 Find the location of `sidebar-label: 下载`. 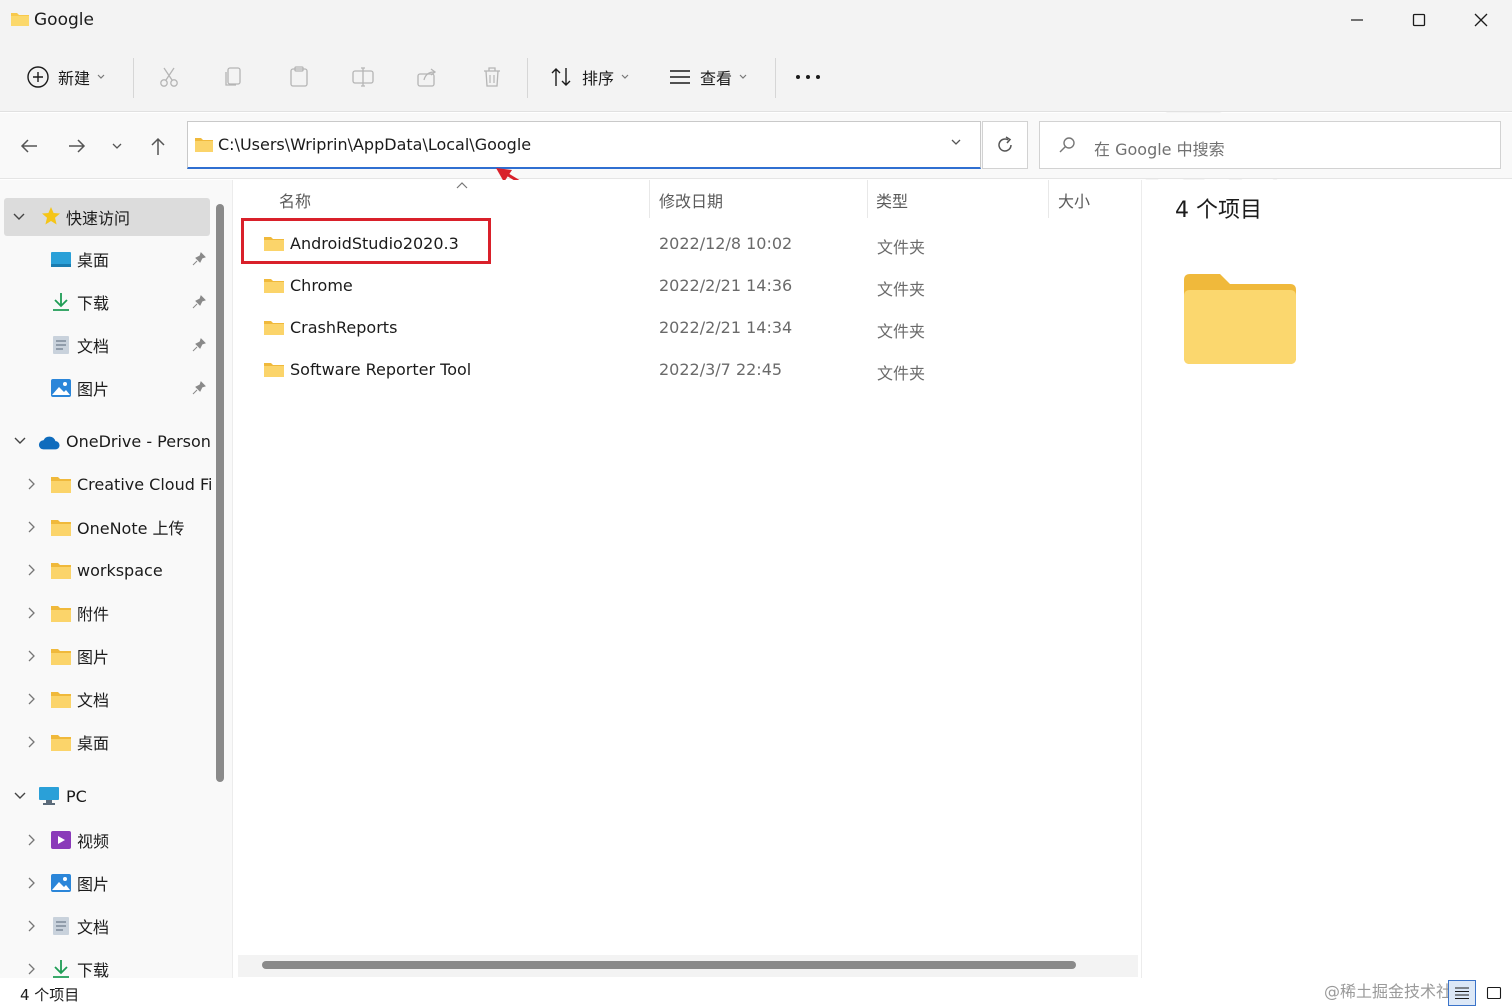

sidebar-label: 下载 is located at coordinates (93, 303).